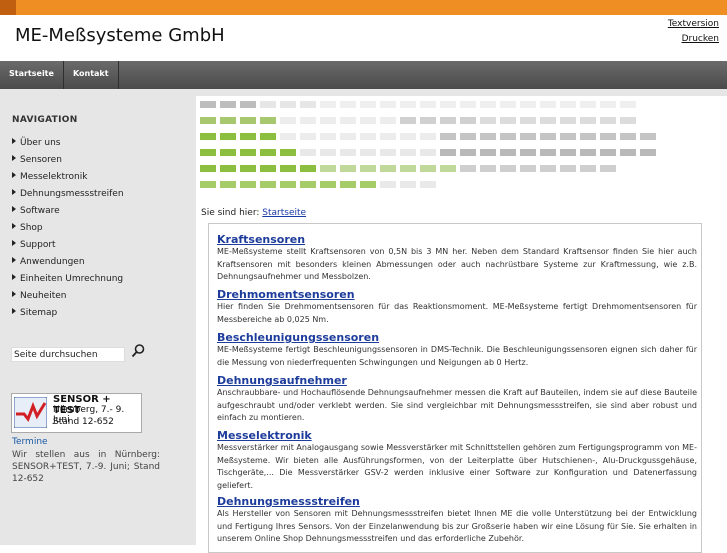 This screenshot has width=727, height=553. Describe the element at coordinates (68, 281) in the screenshot. I see `sidebar-item-einheiten: Einheiten Umrechnung` at that location.